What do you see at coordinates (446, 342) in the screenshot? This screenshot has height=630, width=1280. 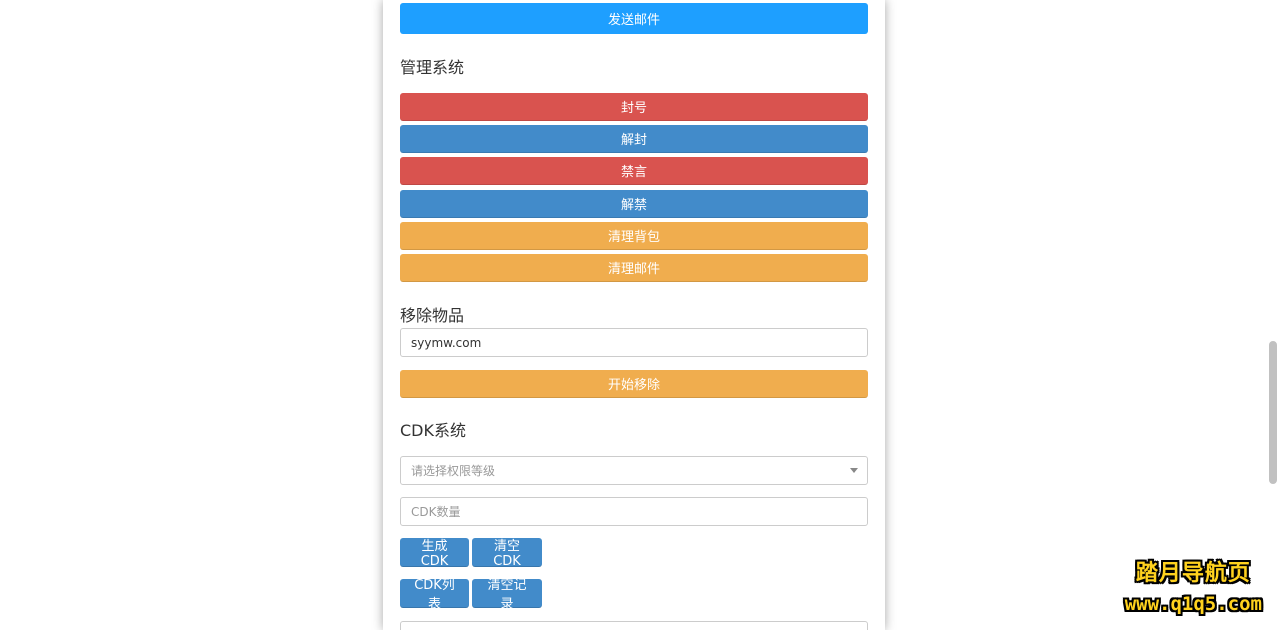 I see `remove-item-input-value: syymw.com` at bounding box center [446, 342].